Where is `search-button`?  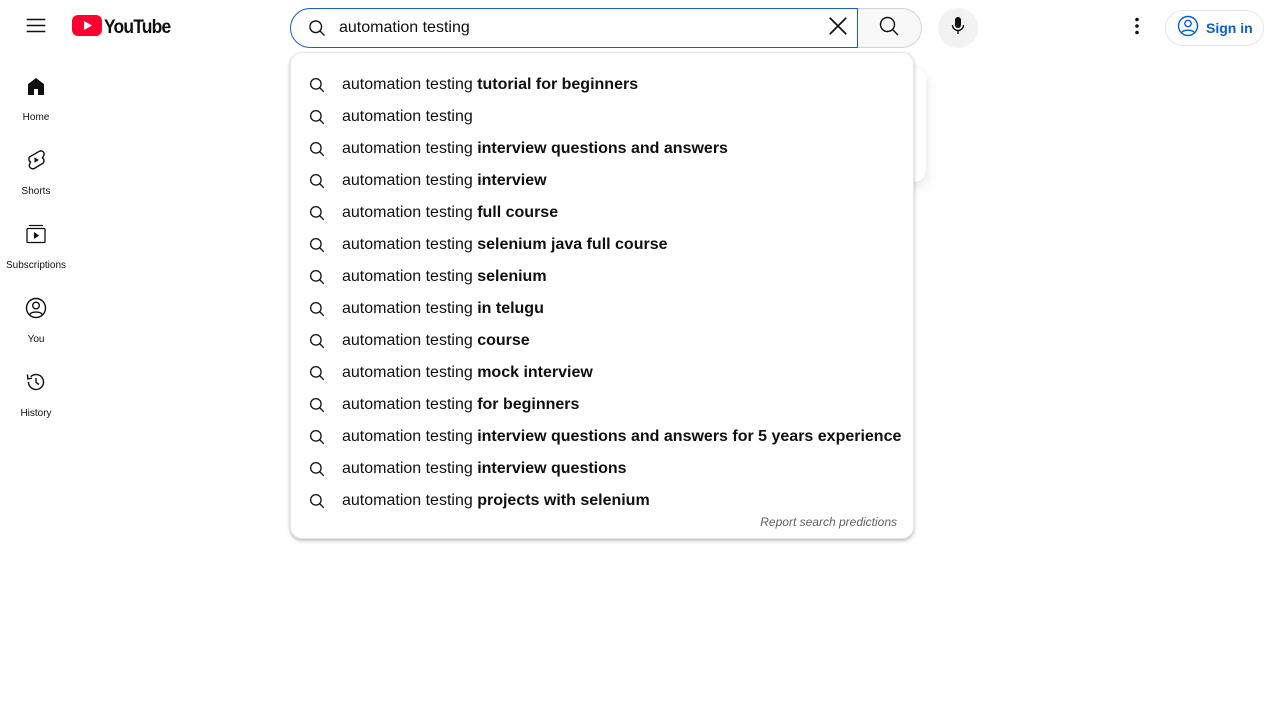
search-button is located at coordinates (890, 28).